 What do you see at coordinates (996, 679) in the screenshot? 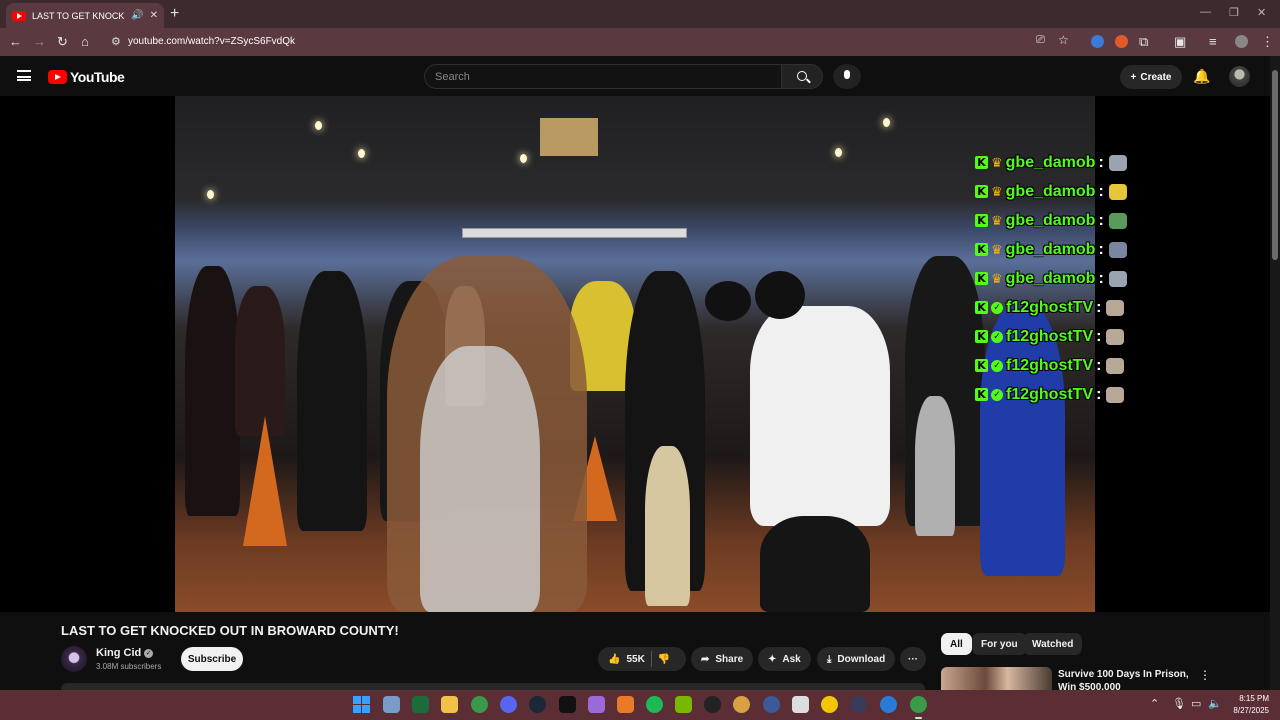
I see `recommended-thumbnail` at bounding box center [996, 679].